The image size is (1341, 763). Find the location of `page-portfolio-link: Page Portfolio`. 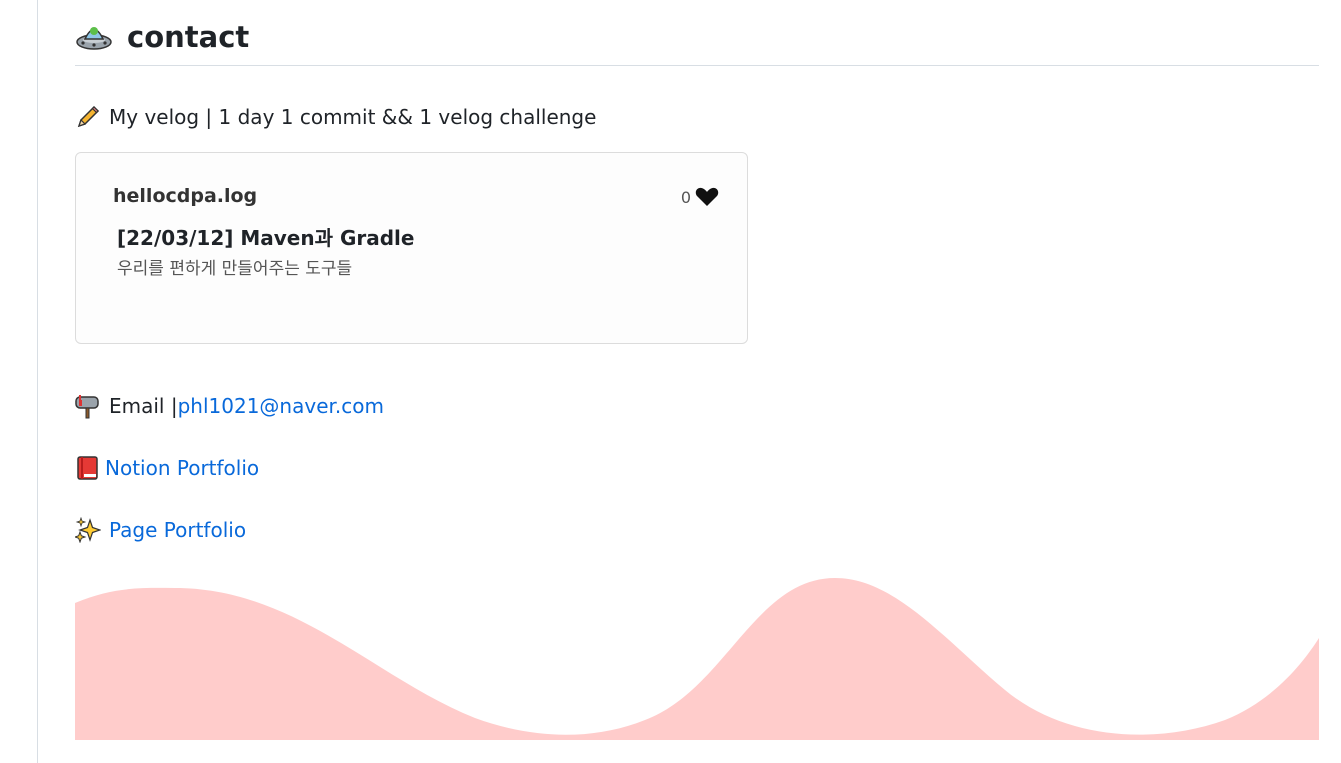

page-portfolio-link: Page Portfolio is located at coordinates (177, 530).